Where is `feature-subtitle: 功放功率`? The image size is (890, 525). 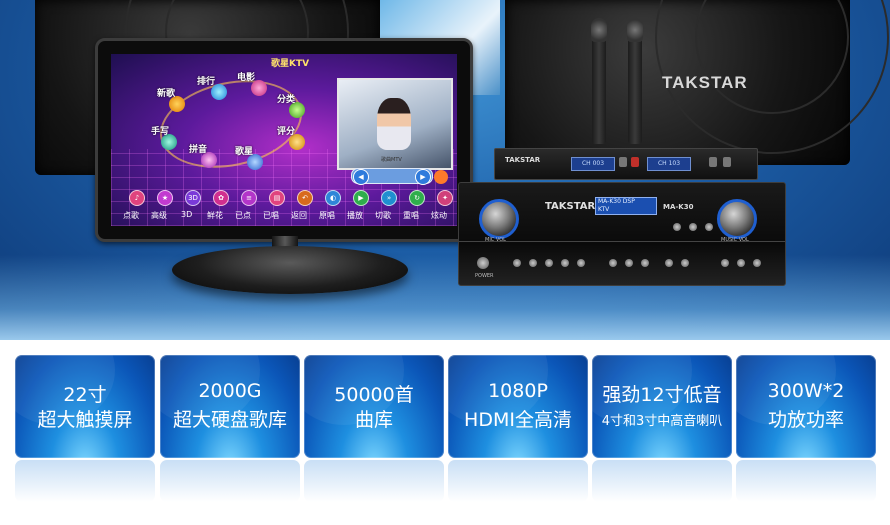
feature-subtitle: 功放功率 is located at coordinates (805, 420).